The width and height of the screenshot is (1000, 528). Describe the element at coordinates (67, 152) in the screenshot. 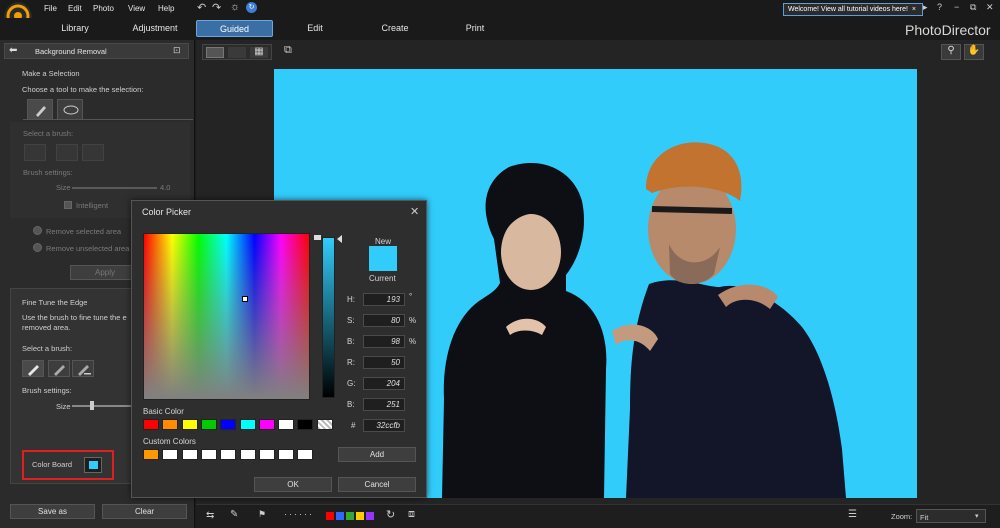

I see `add-brush-icon` at that location.